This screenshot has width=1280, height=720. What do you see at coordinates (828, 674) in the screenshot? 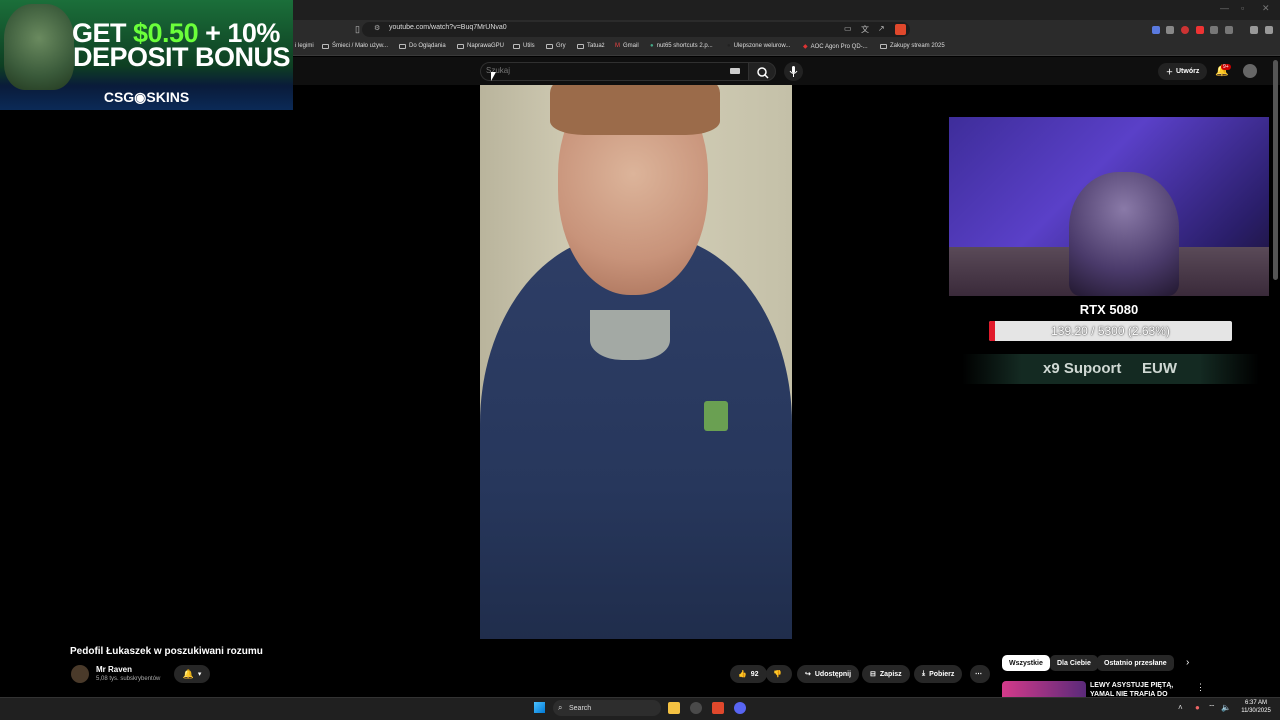
I see `share-button: ↪ Udostępnij` at bounding box center [828, 674].